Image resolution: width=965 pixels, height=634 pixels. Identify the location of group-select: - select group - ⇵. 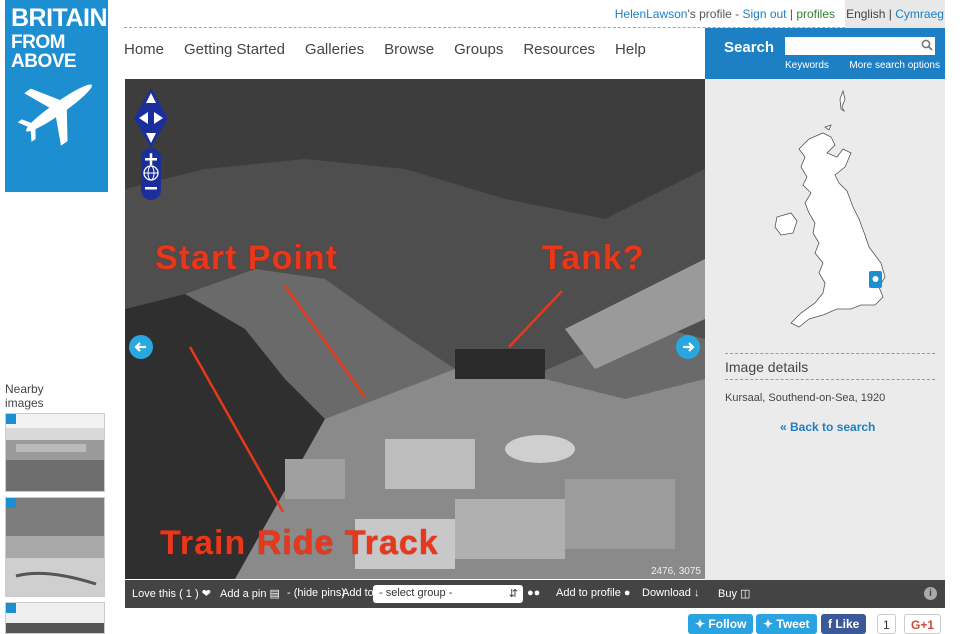
(448, 594).